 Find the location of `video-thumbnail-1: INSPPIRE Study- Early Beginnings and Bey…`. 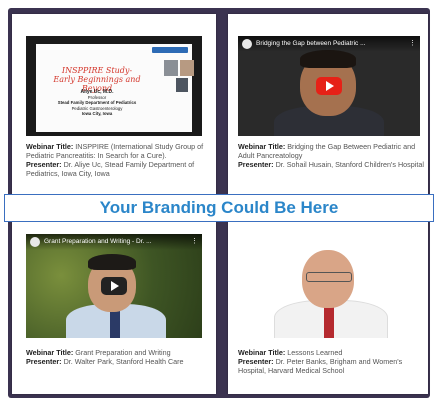

video-thumbnail-1: INSPPIRE Study- Early Beginnings and Bey… is located at coordinates (114, 86).